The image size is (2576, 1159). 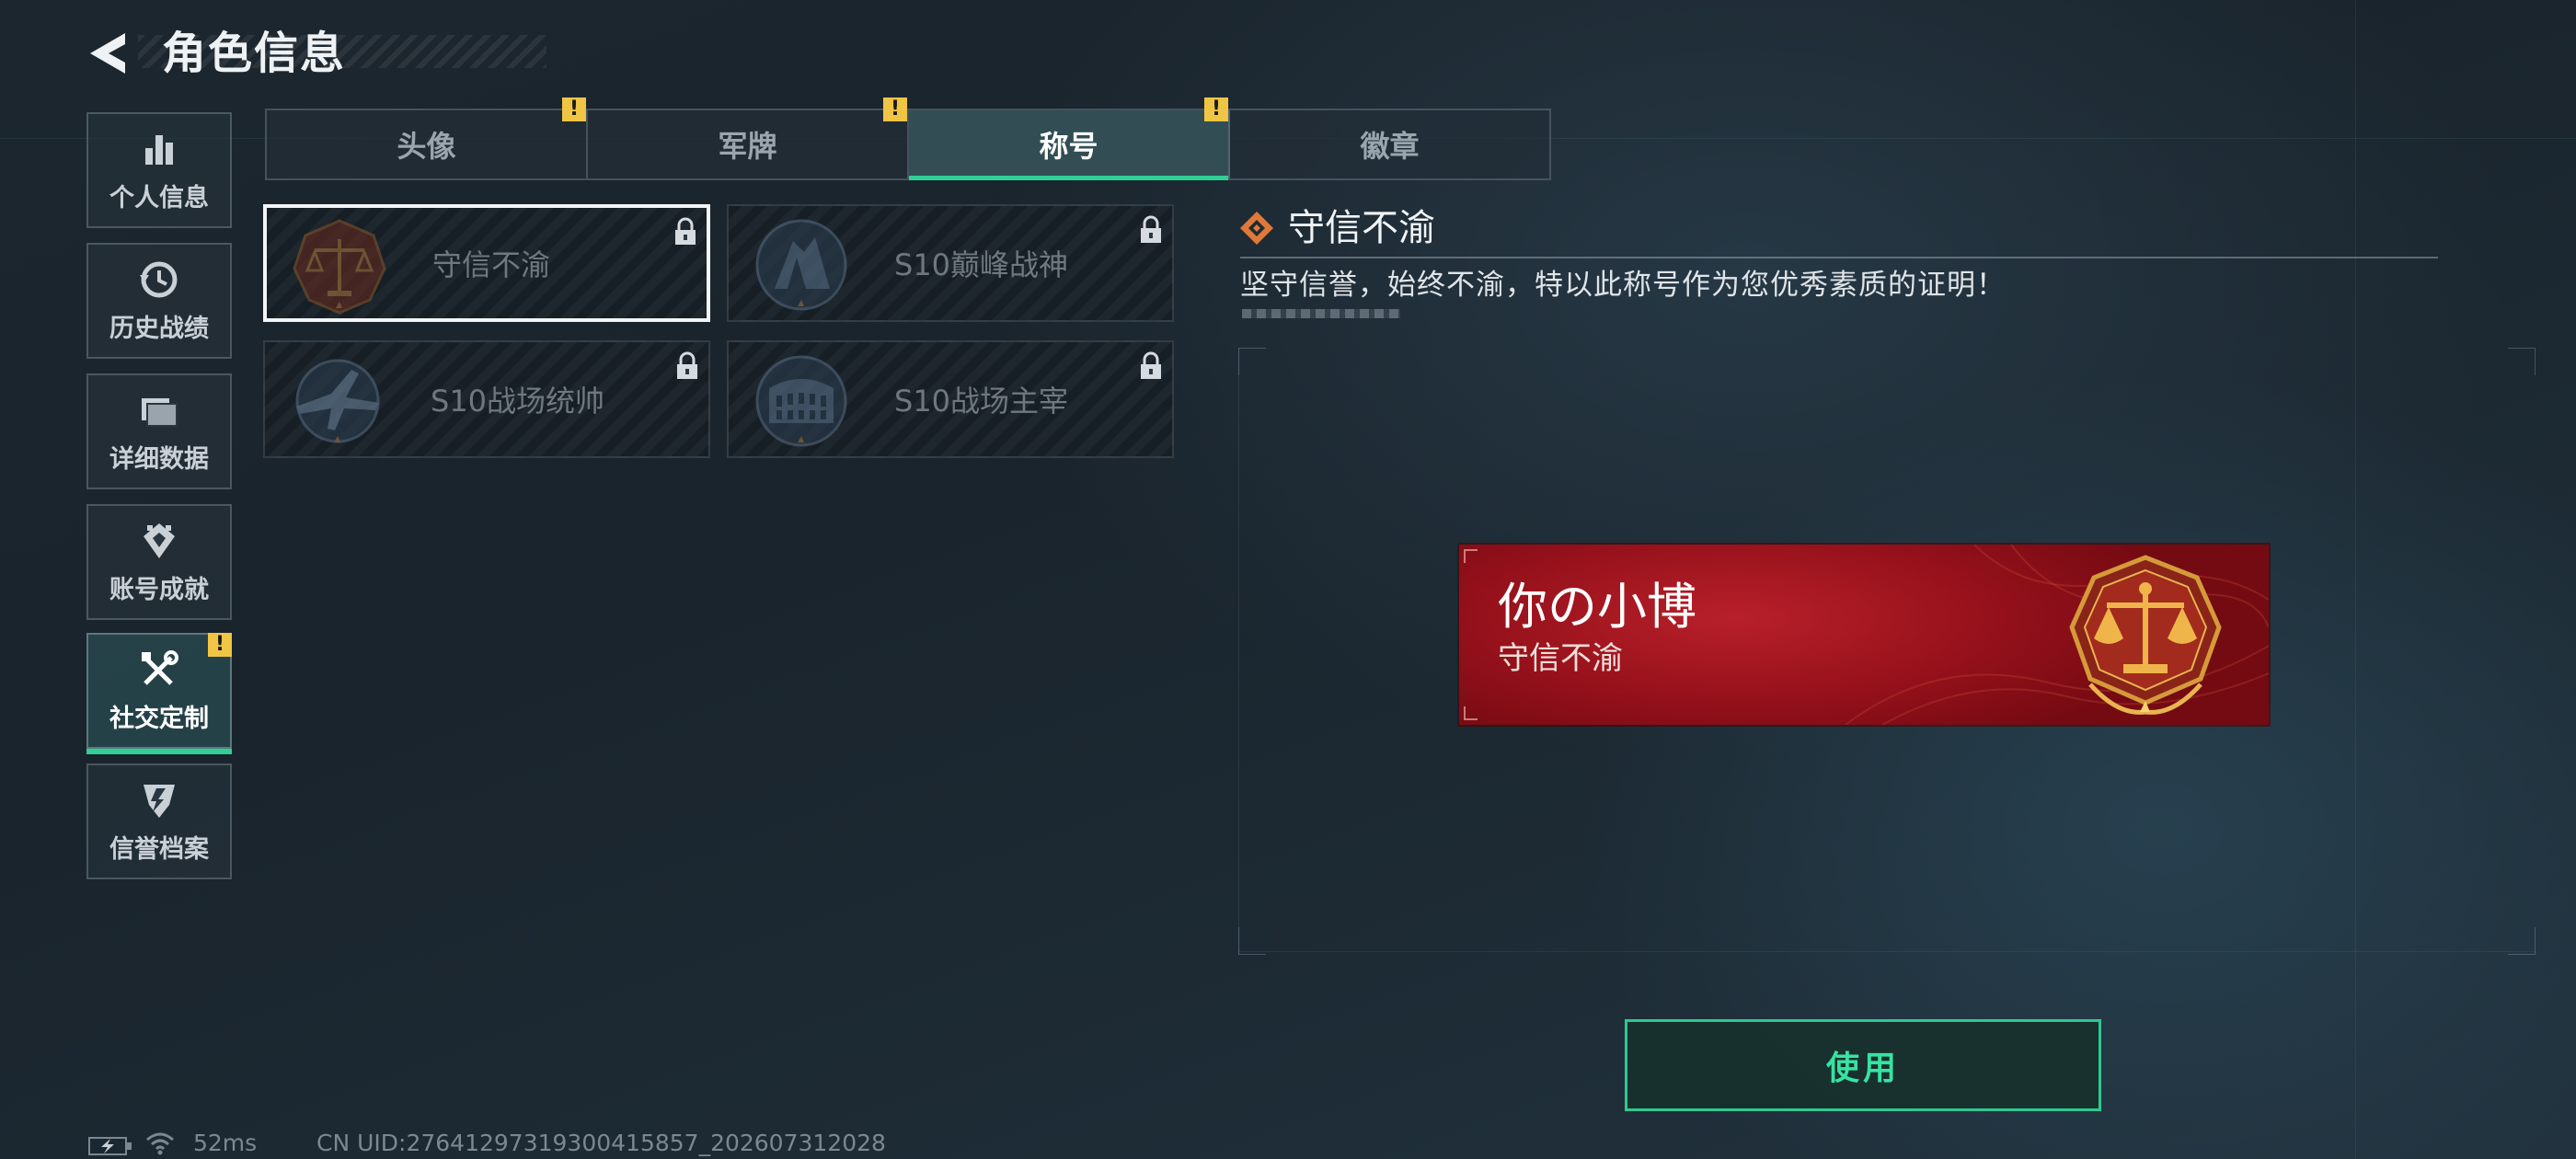 I want to click on tools-icon, so click(x=160, y=667).